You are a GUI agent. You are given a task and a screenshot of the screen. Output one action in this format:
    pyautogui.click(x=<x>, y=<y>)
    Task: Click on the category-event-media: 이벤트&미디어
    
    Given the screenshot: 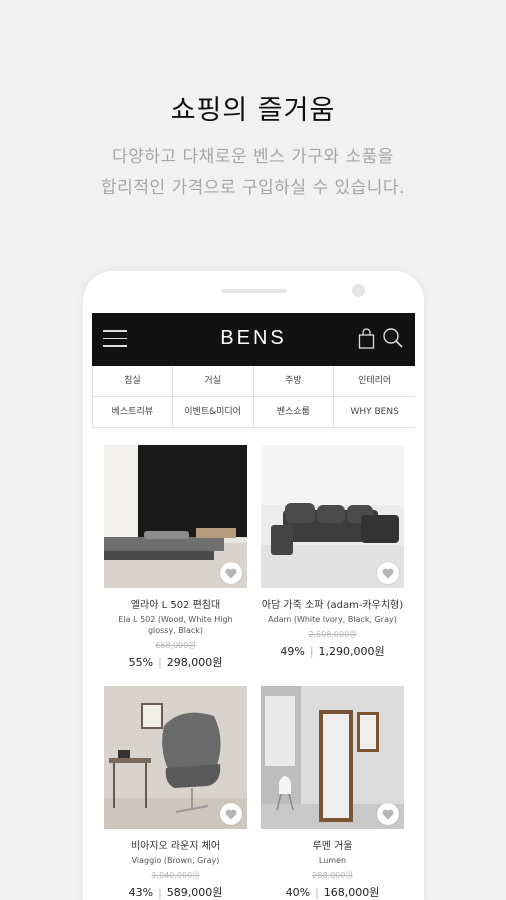 What is the action you would take?
    pyautogui.click(x=213, y=412)
    